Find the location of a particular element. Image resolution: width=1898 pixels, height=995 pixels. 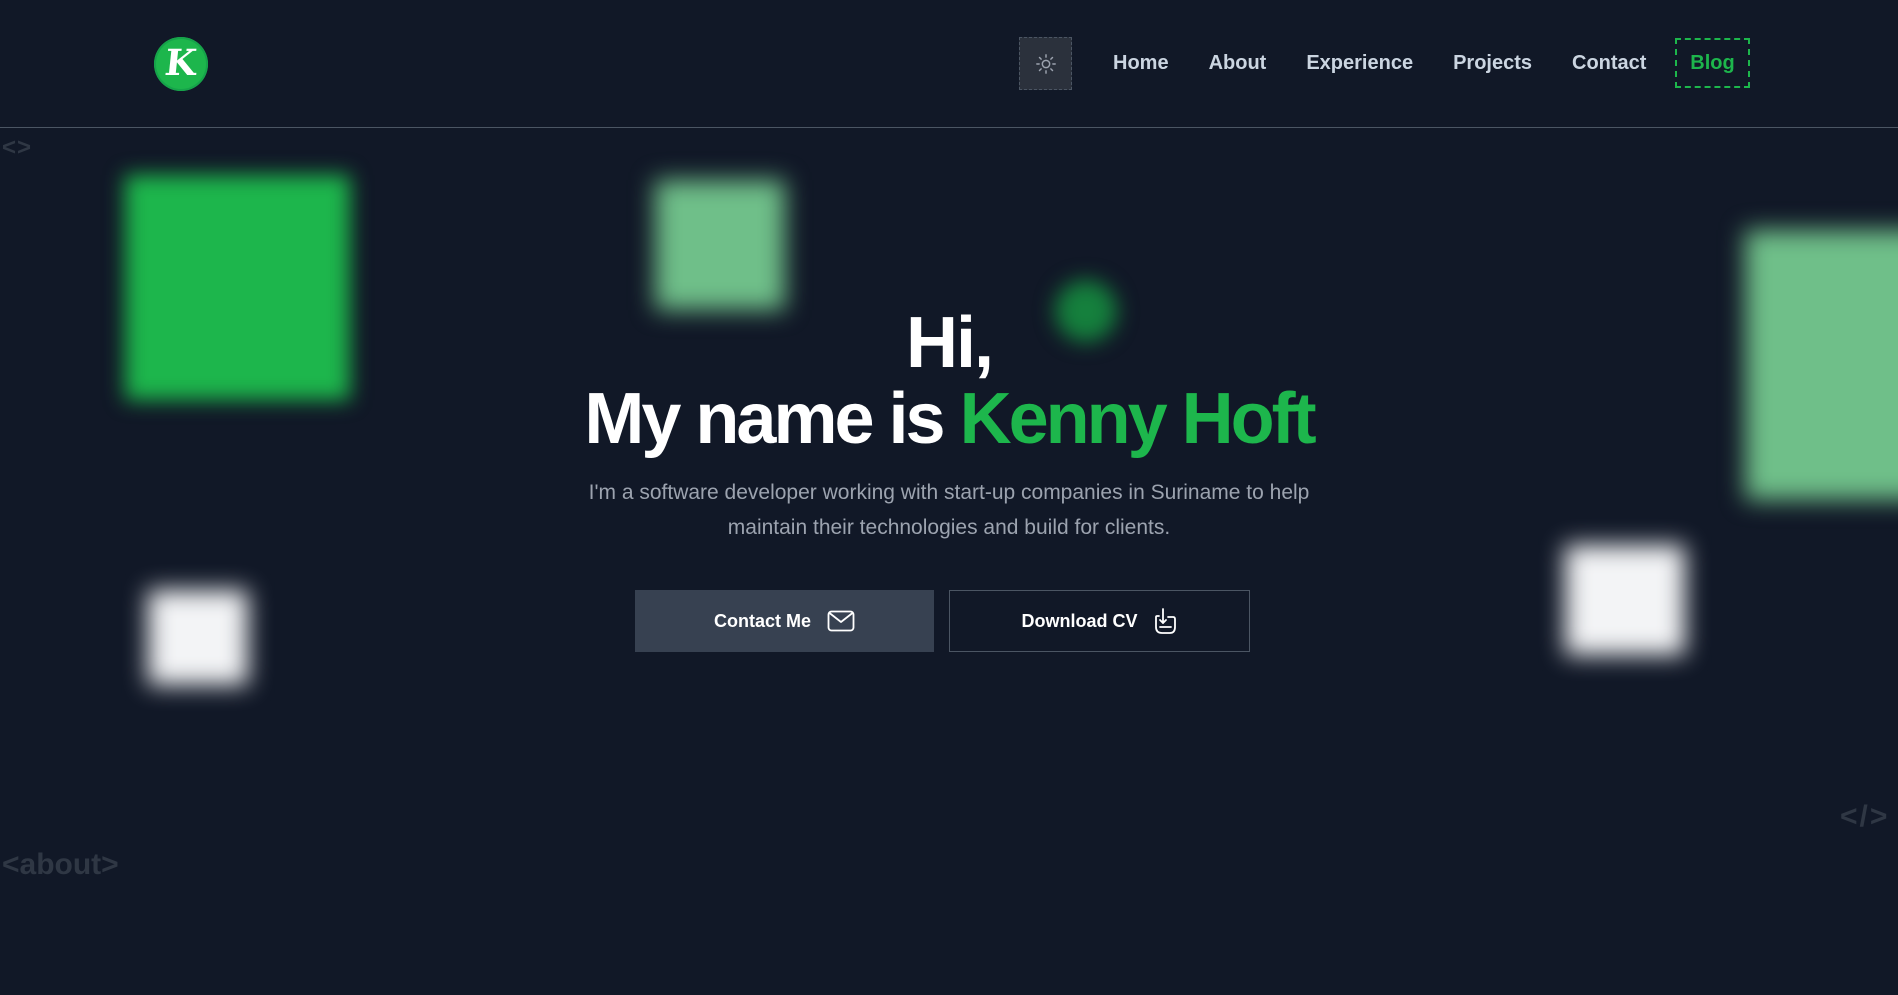

decor-white-square-right is located at coordinates (1625, 600).